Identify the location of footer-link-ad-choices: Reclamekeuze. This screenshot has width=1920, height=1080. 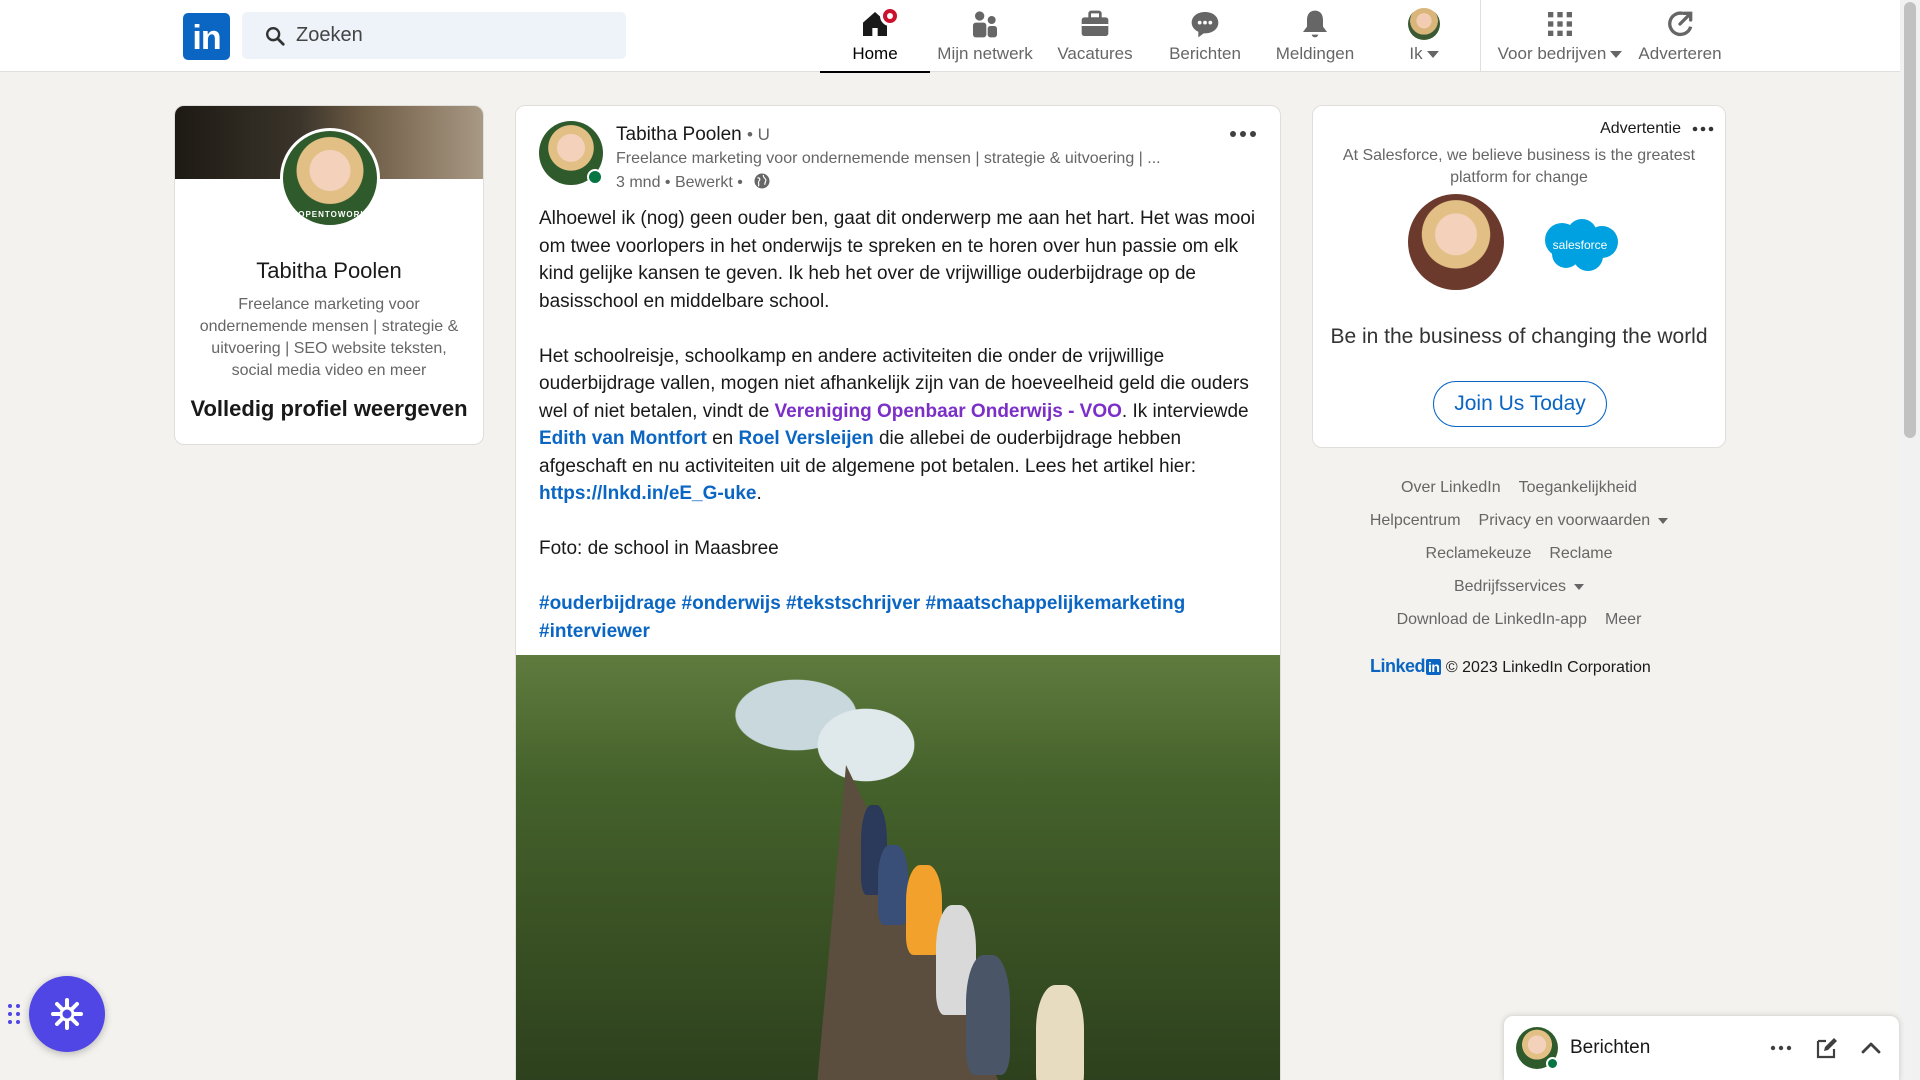
(1479, 553).